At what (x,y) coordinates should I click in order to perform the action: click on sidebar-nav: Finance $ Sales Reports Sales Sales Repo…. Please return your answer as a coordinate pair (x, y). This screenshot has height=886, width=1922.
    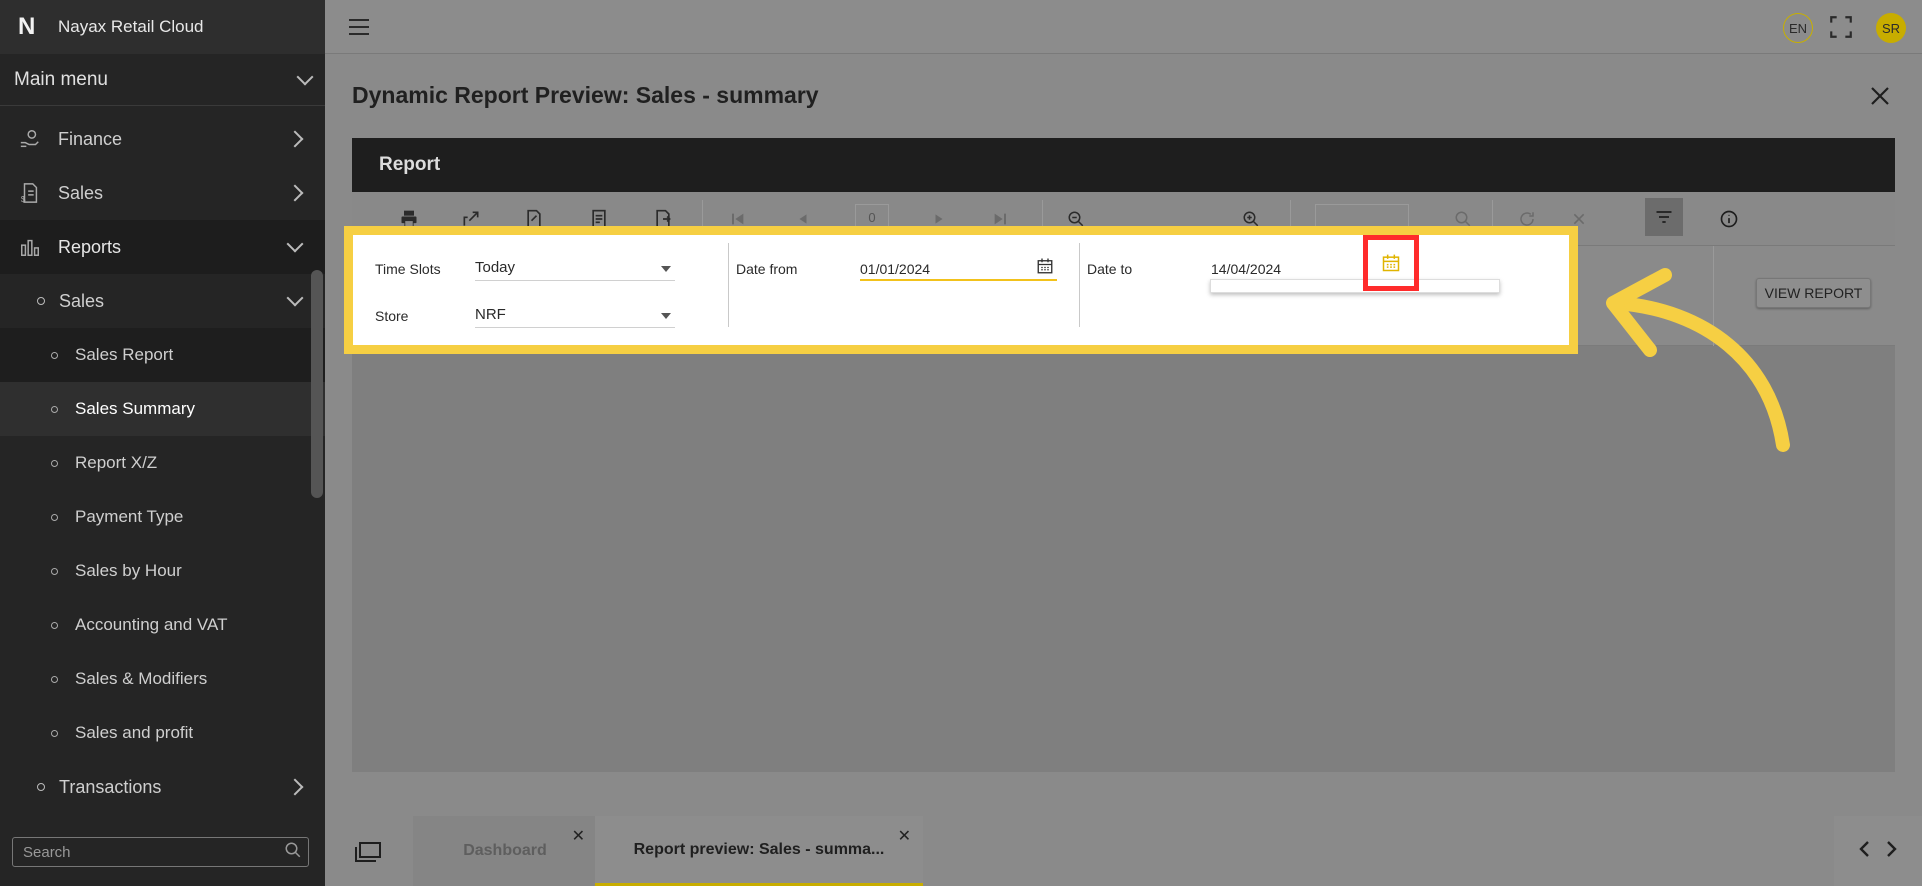
    Looking at the image, I should click on (162, 463).